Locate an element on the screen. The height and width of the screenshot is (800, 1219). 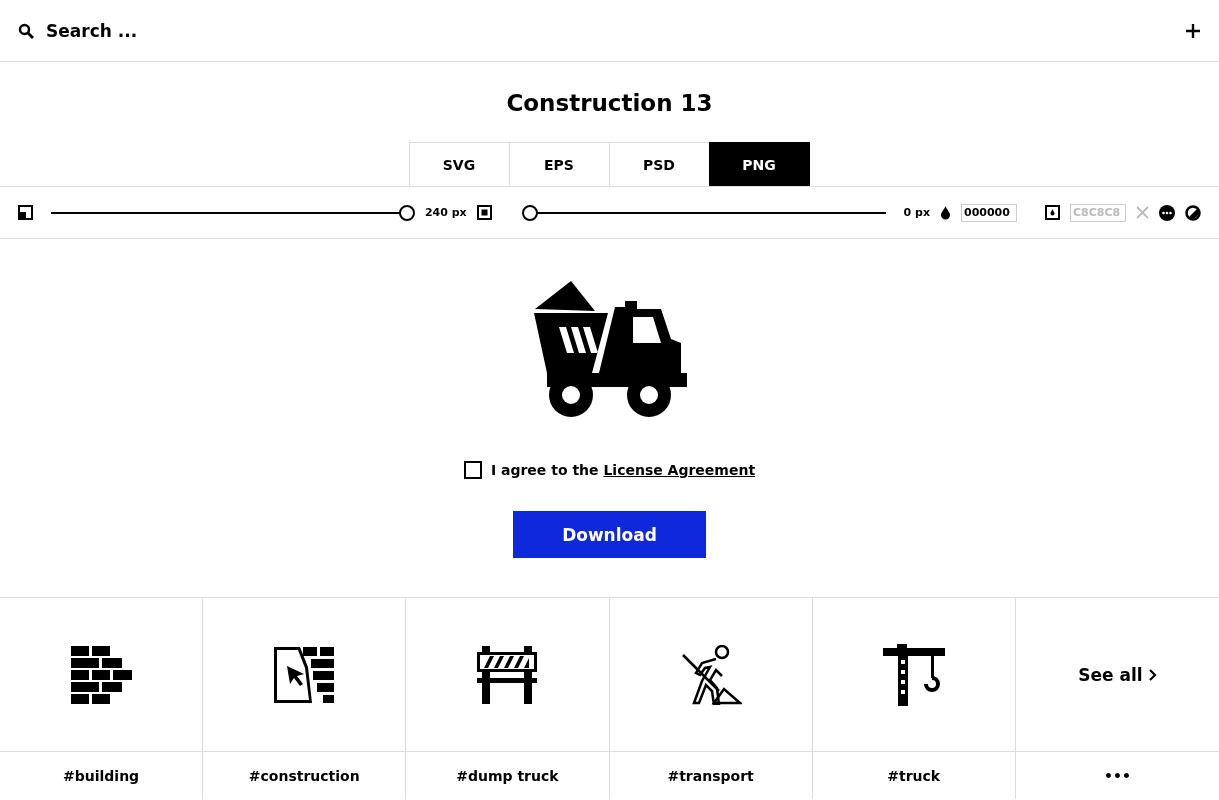
download-button: Download is located at coordinates (609, 534).